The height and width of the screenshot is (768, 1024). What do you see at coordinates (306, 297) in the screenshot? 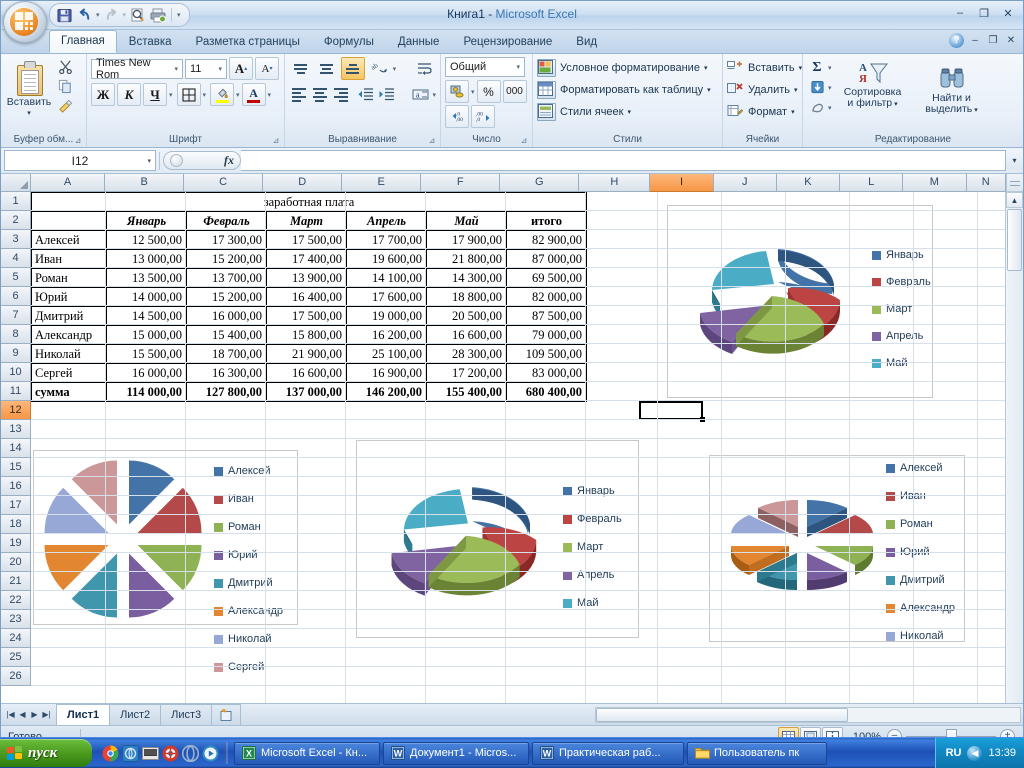
I see `table-cell-value: 16 400,00` at bounding box center [306, 297].